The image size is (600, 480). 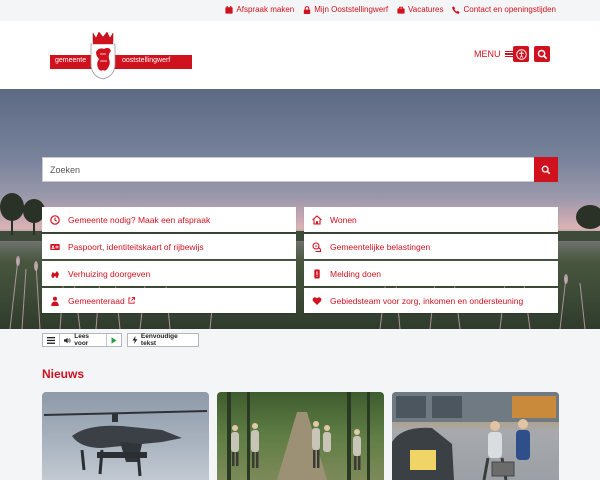 I want to click on top-link-mijn: Mijn Ooststellingwerf, so click(x=345, y=9).